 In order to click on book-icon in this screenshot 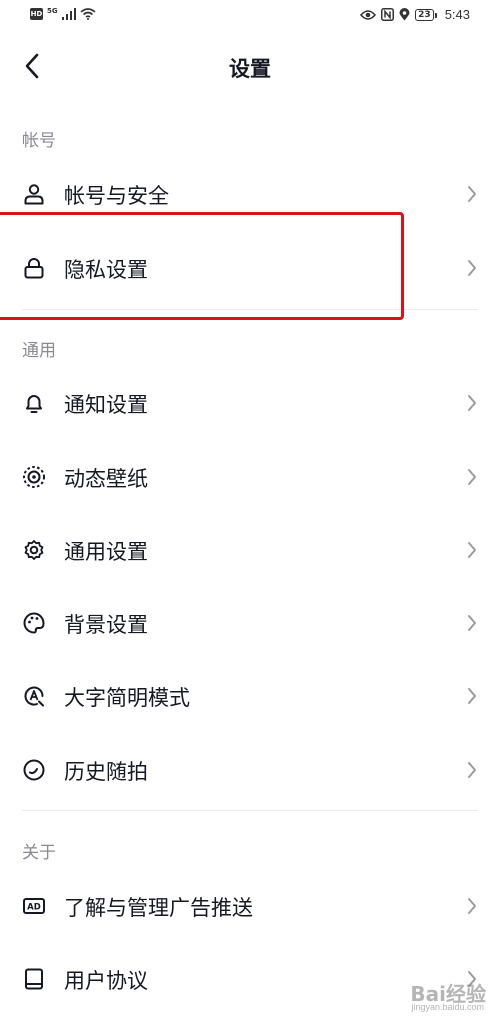, I will do `click(34, 979)`.